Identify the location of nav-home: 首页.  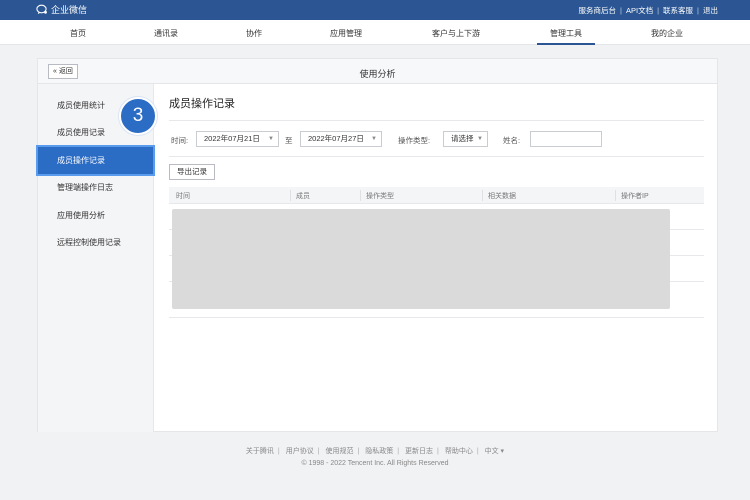
(78, 33).